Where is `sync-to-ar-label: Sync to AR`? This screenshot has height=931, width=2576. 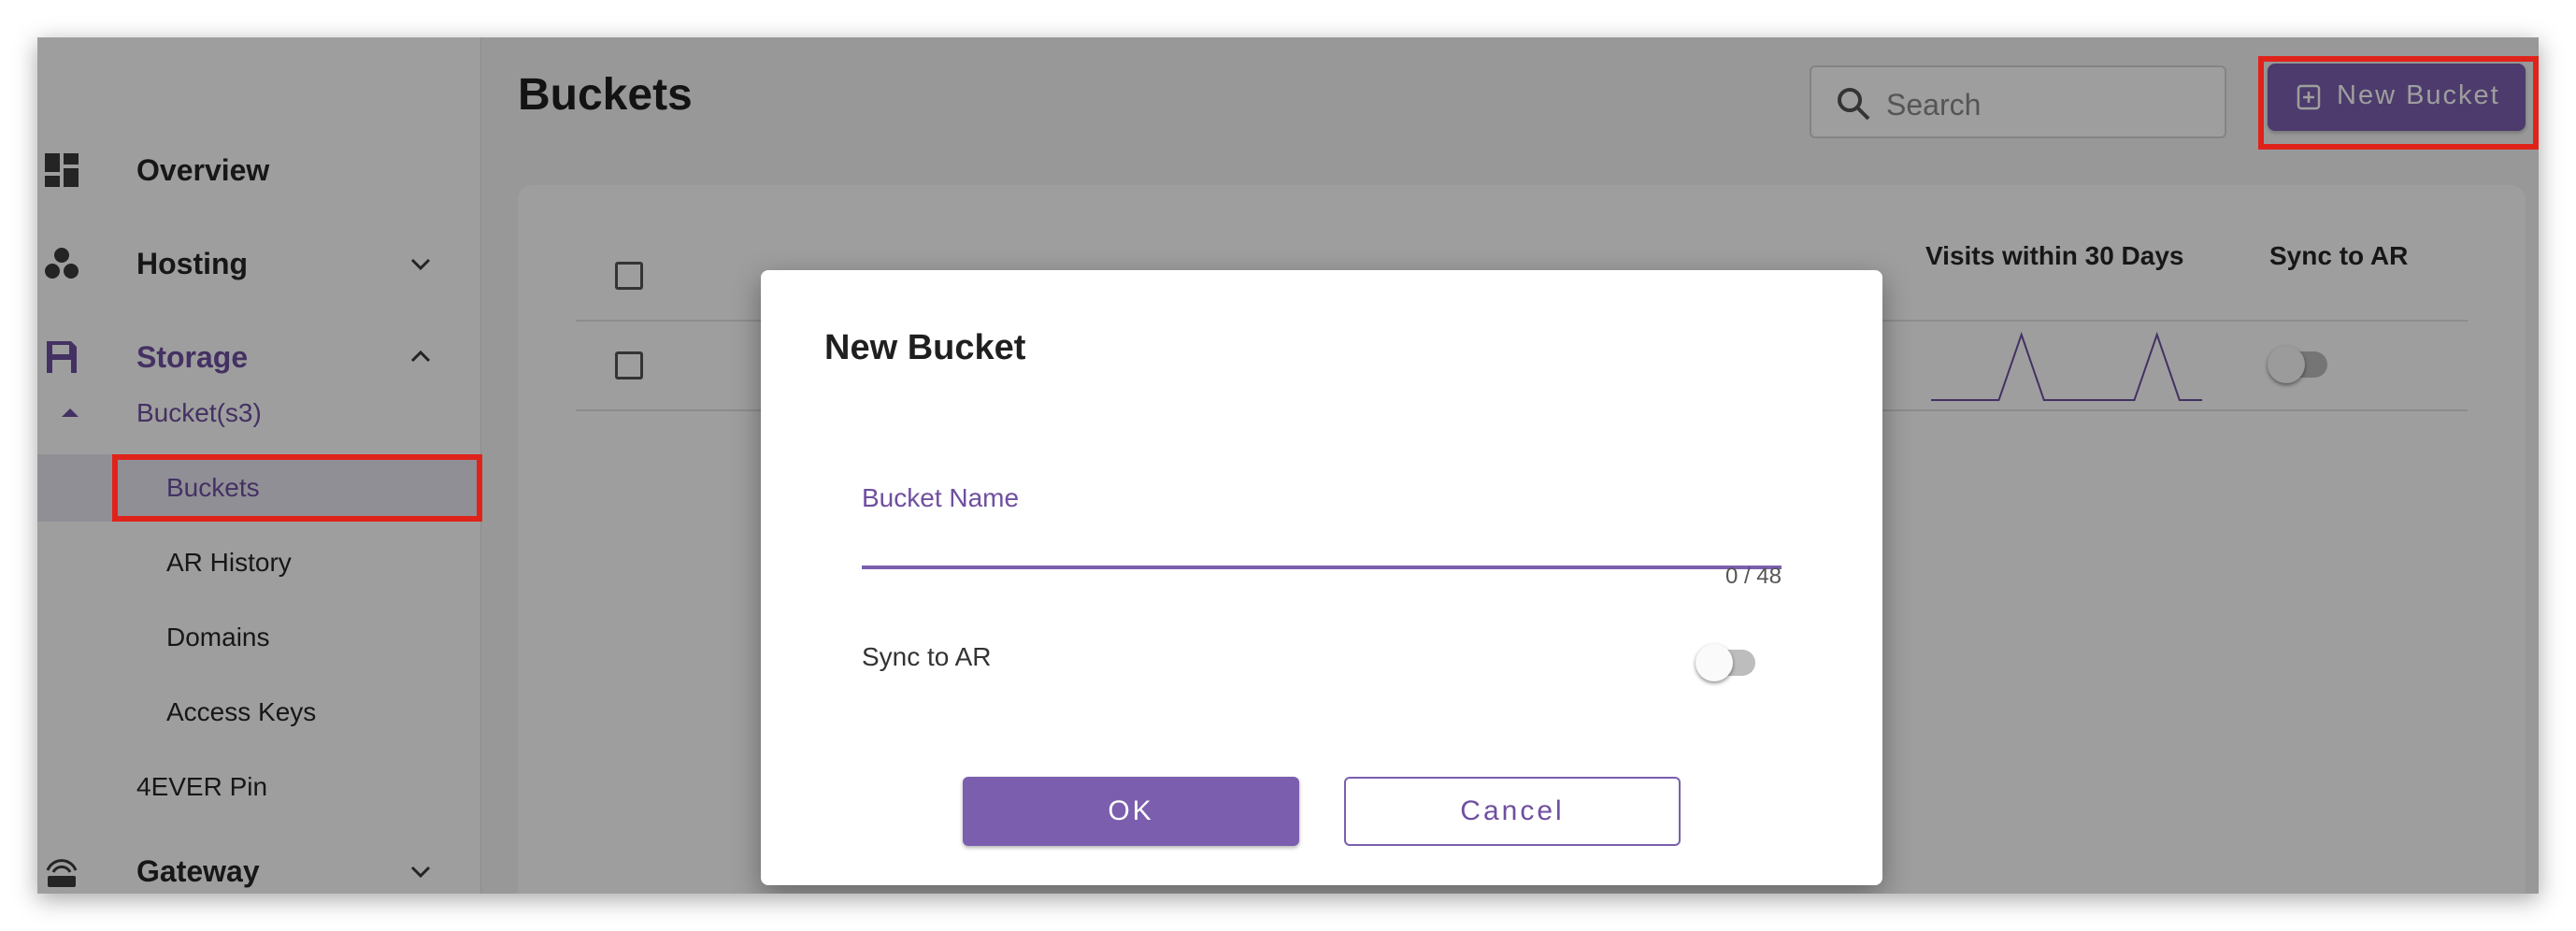 sync-to-ar-label: Sync to AR is located at coordinates (927, 656).